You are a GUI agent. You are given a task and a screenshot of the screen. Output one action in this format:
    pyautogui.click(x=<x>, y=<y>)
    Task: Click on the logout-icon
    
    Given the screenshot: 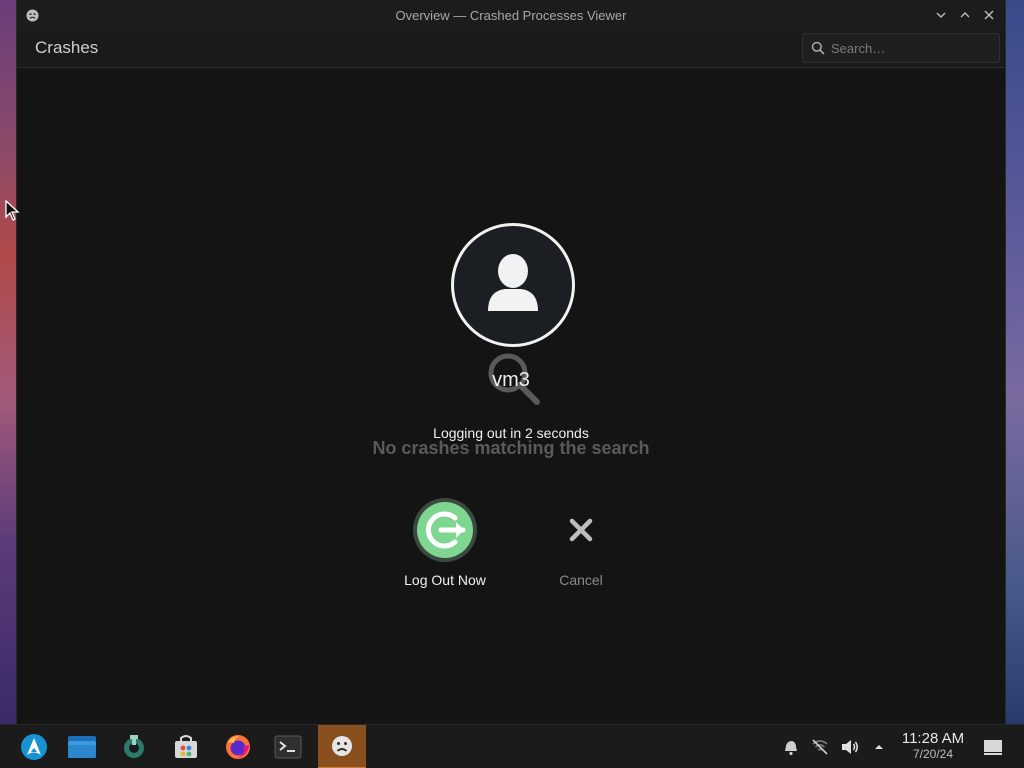 What is the action you would take?
    pyautogui.click(x=445, y=530)
    